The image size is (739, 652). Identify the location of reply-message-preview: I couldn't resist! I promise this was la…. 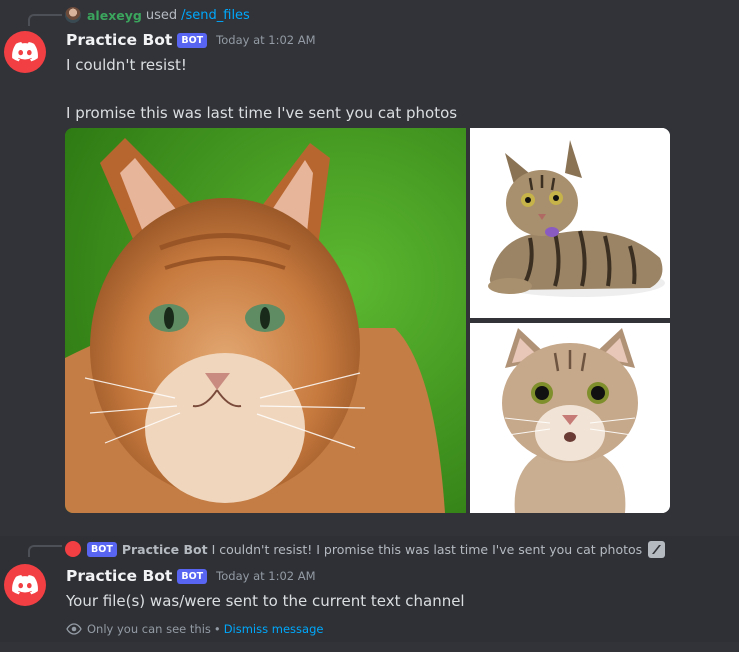
(427, 549).